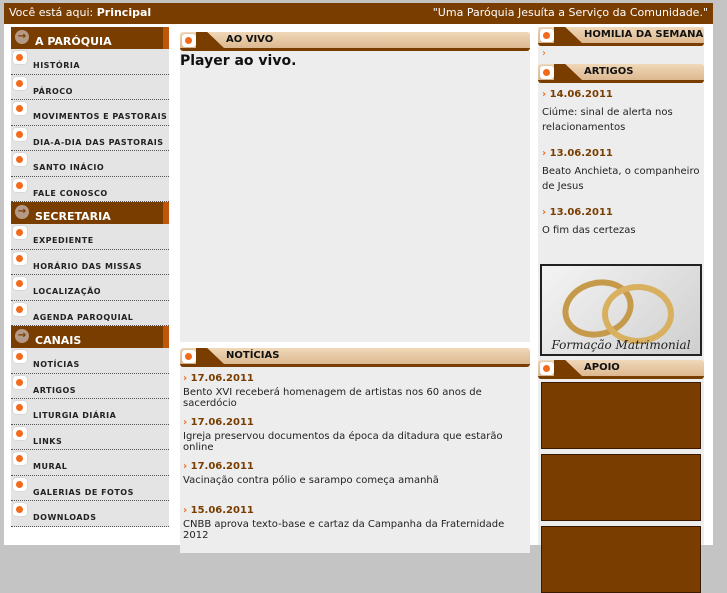 The height and width of the screenshot is (593, 727). Describe the element at coordinates (355, 41) in the screenshot. I see `live-header: AO VIVO` at that location.